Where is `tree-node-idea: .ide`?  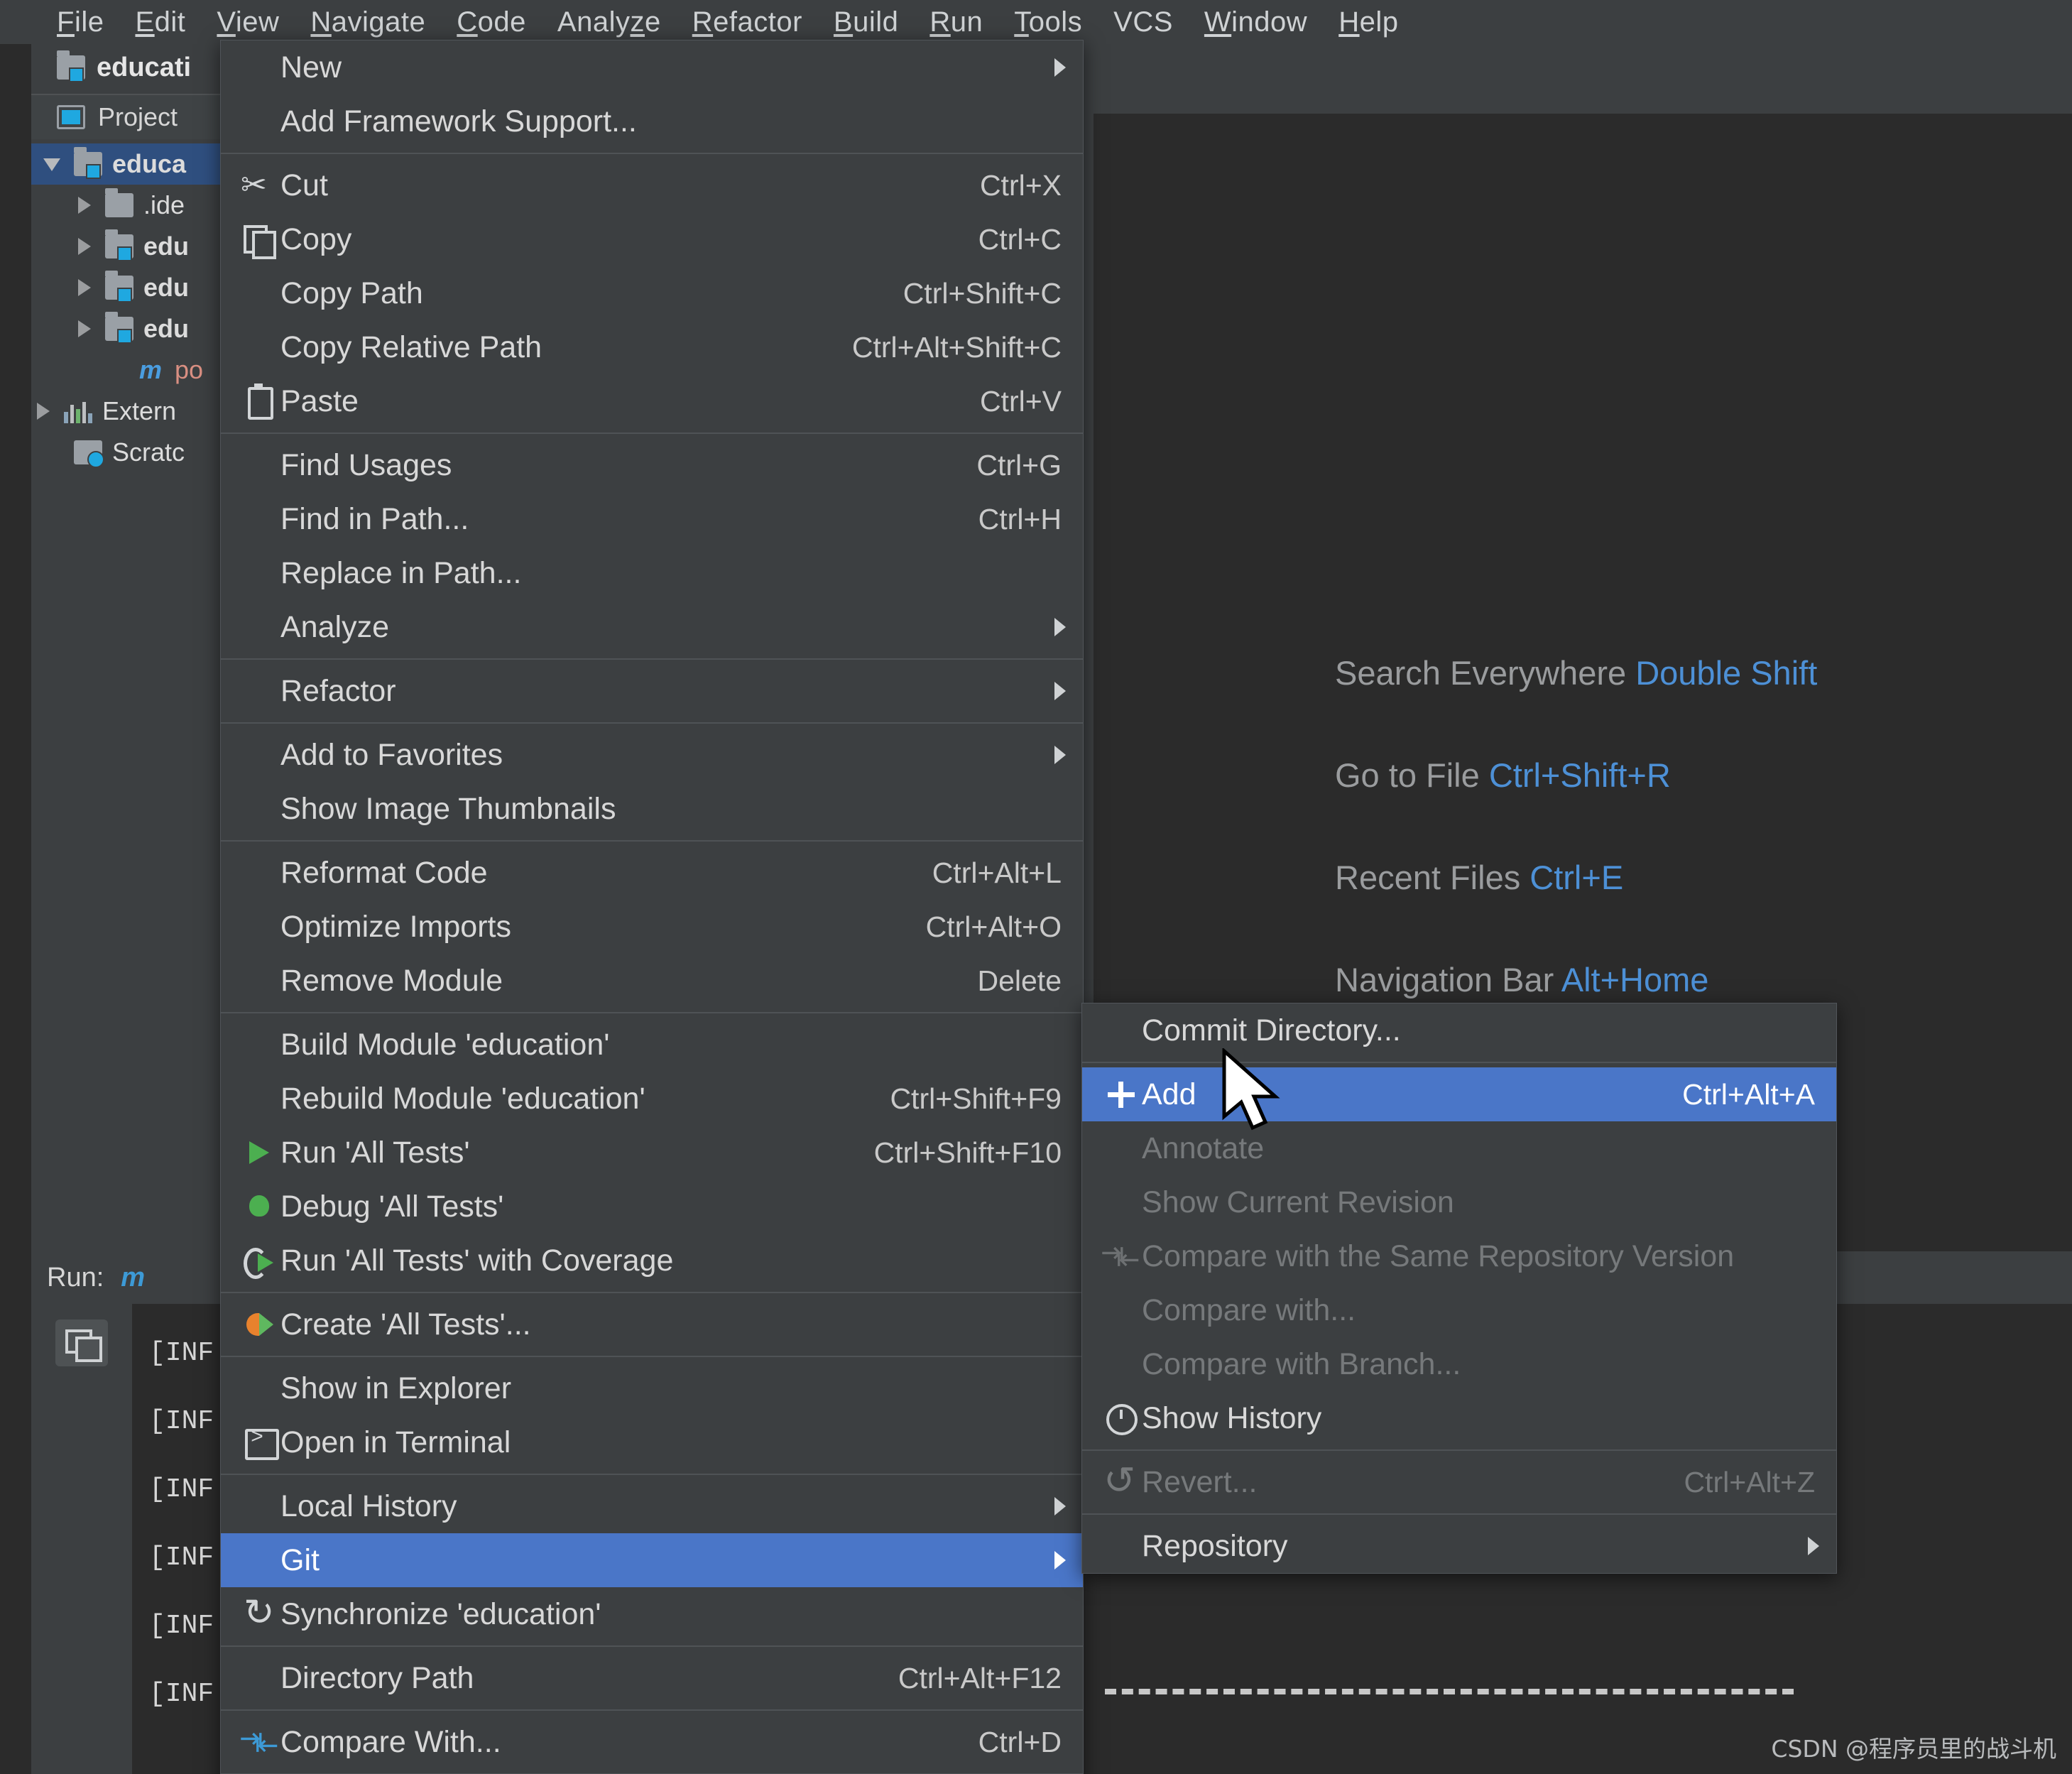 tree-node-idea: .ide is located at coordinates (132, 205).